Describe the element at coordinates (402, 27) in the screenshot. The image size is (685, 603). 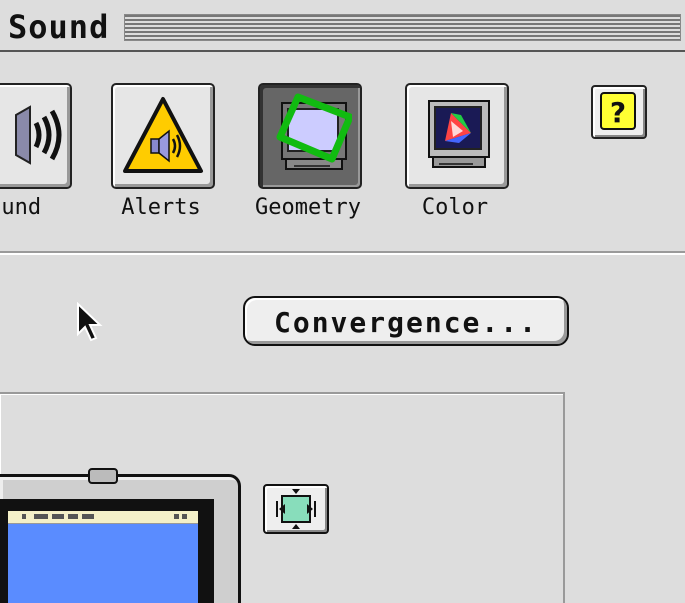
I see `title-bar-stripes` at that location.